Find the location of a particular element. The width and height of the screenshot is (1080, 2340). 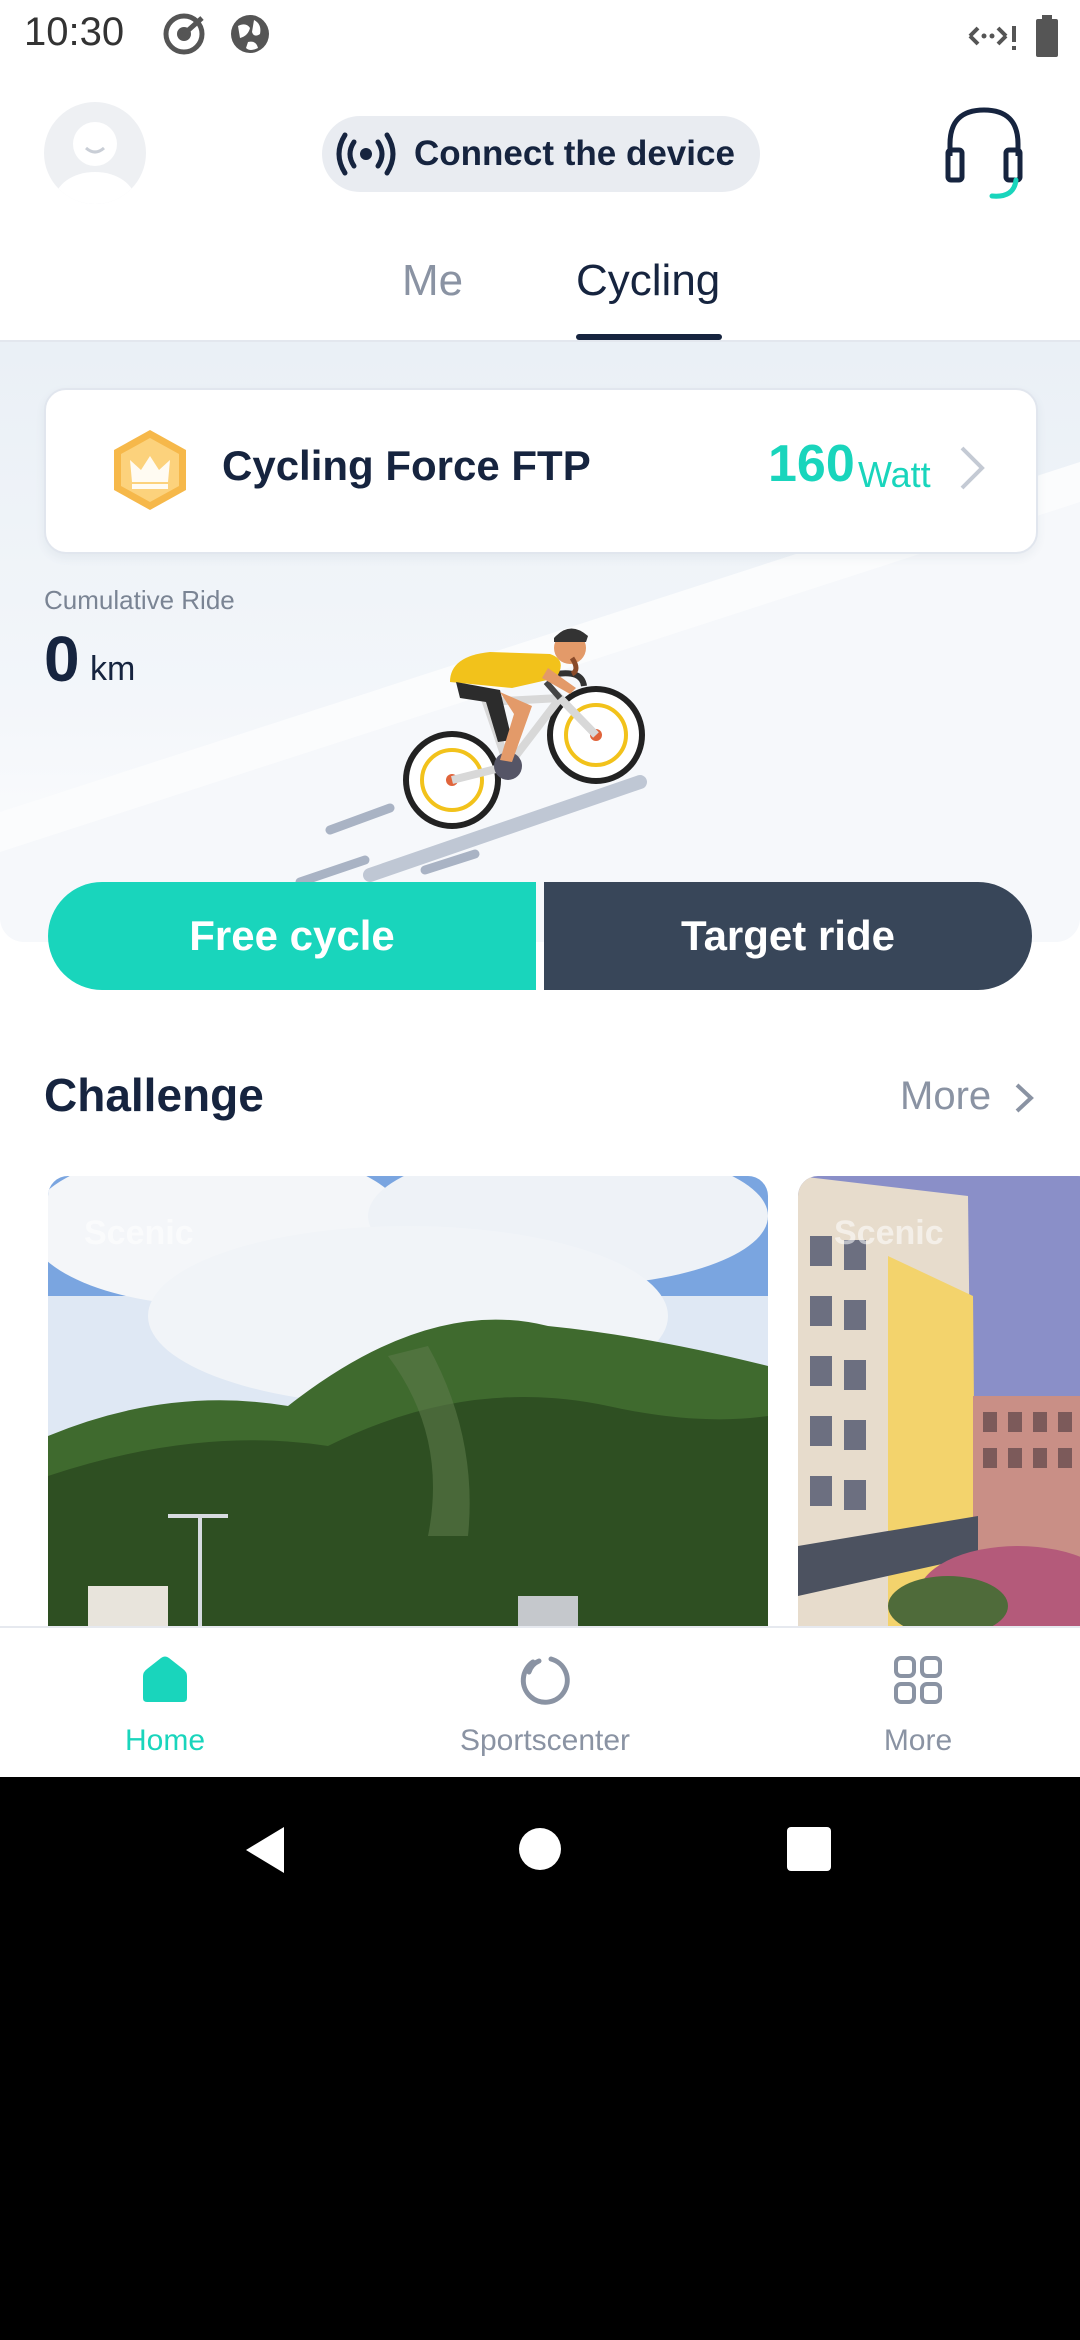

challenge-title: Challenge is located at coordinates (154, 1095).